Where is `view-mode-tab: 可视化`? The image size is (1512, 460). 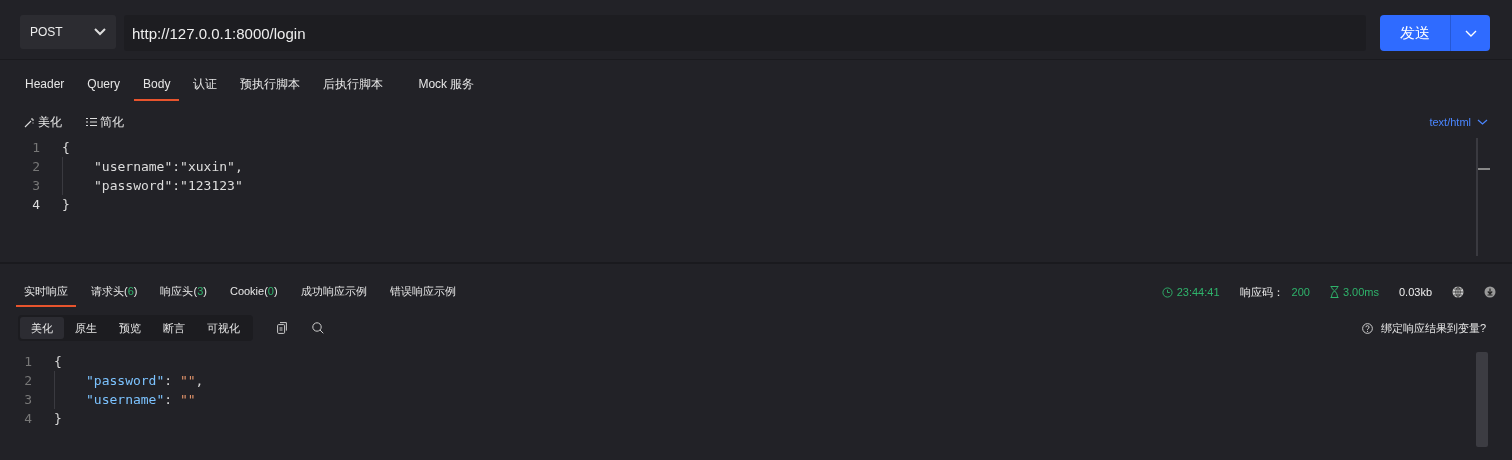
view-mode-tab: 可视化 is located at coordinates (223, 328).